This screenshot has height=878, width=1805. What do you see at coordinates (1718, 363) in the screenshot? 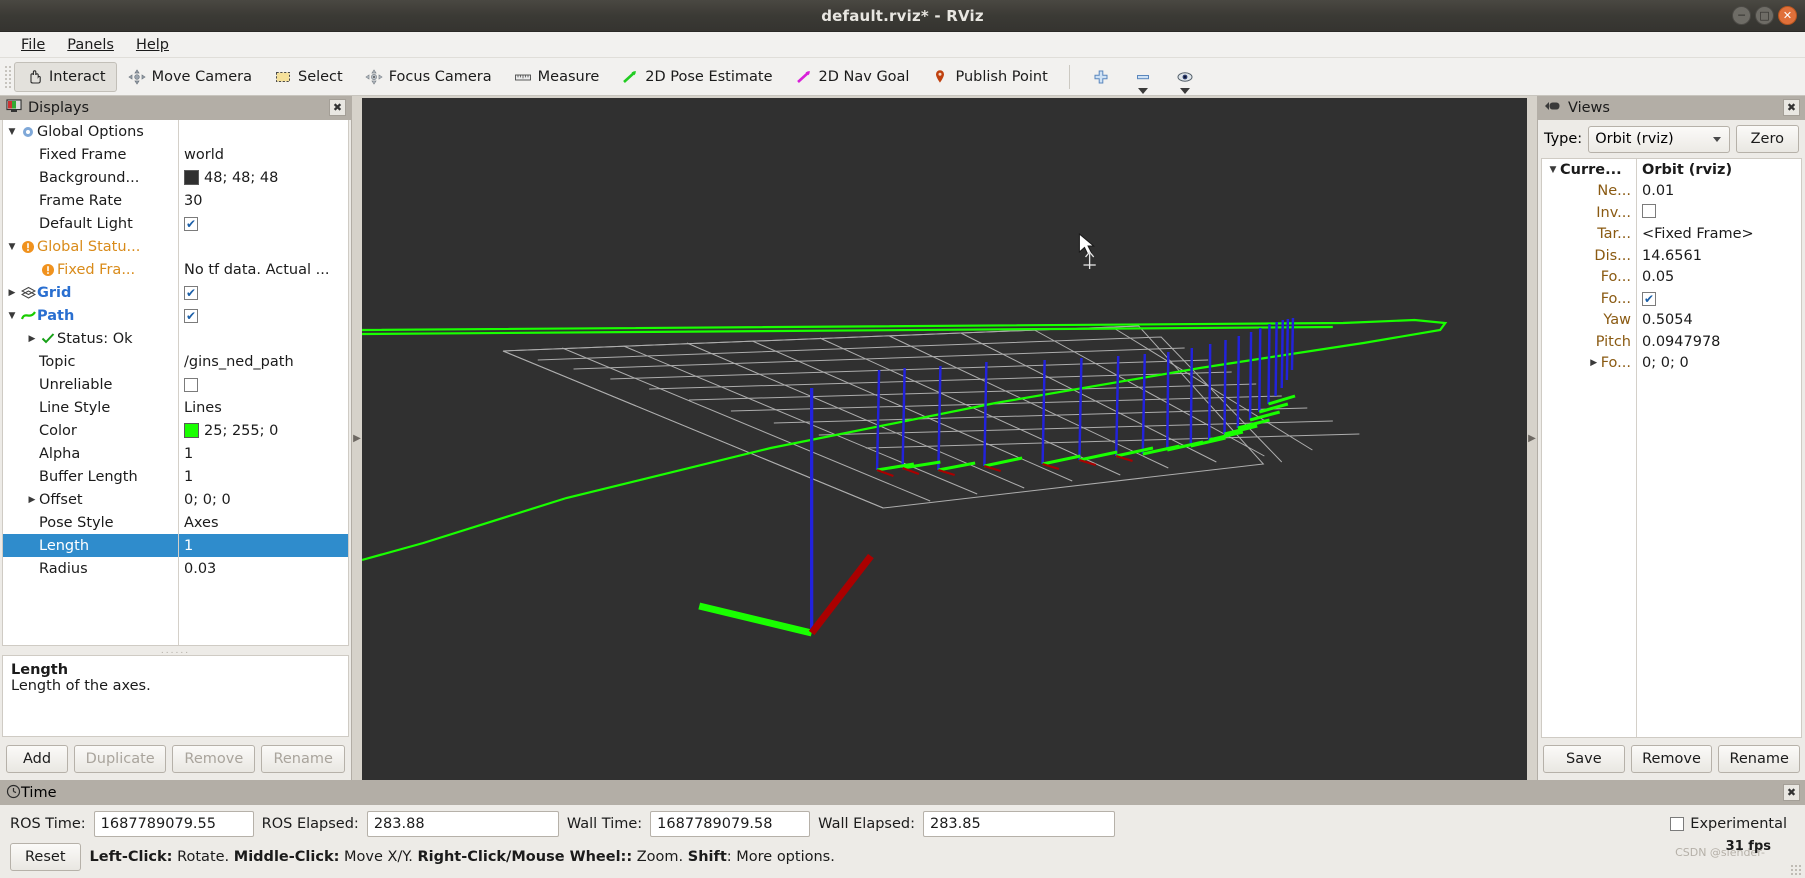
I see `views-row-value: 0; 0; 0` at bounding box center [1718, 363].